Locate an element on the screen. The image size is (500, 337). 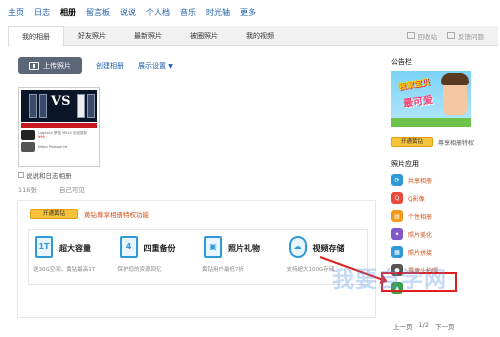
recycle-bin-icon is located at coordinates (410, 35).